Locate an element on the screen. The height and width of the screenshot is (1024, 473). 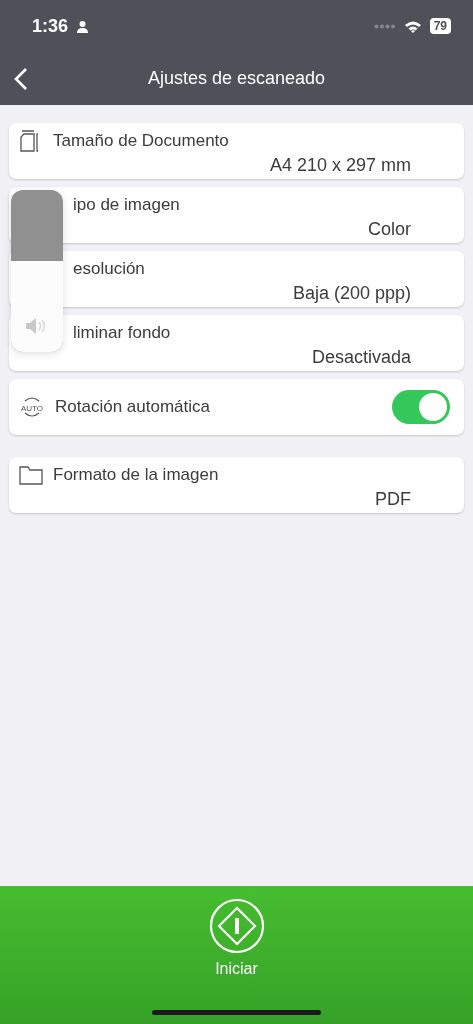
setting-label: Formato de la imagen is located at coordinates (136, 475).